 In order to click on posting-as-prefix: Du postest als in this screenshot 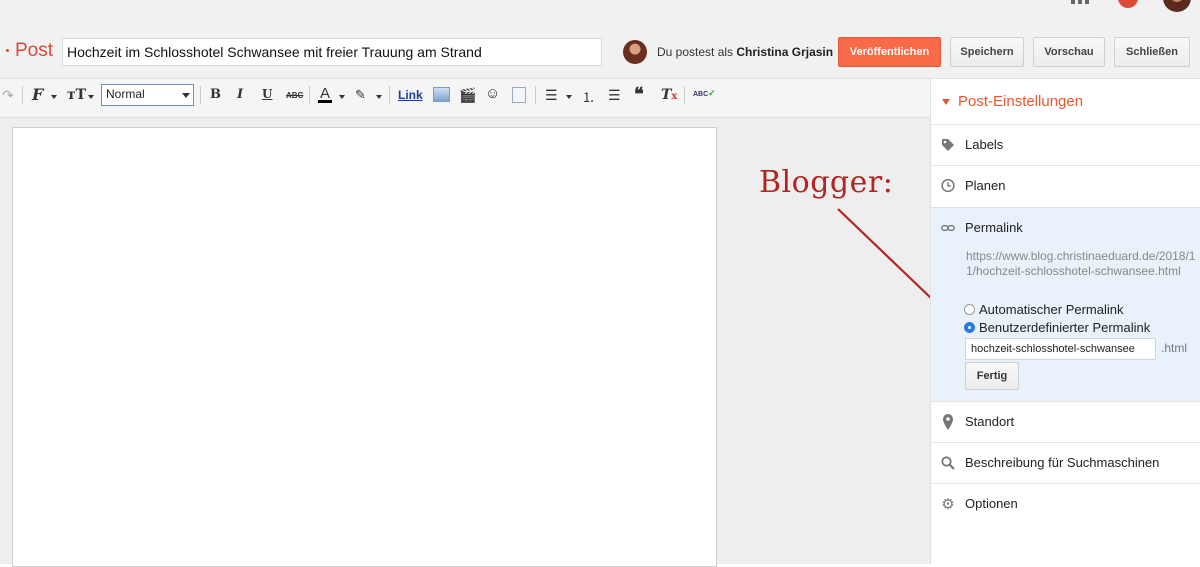, I will do `click(695, 52)`.